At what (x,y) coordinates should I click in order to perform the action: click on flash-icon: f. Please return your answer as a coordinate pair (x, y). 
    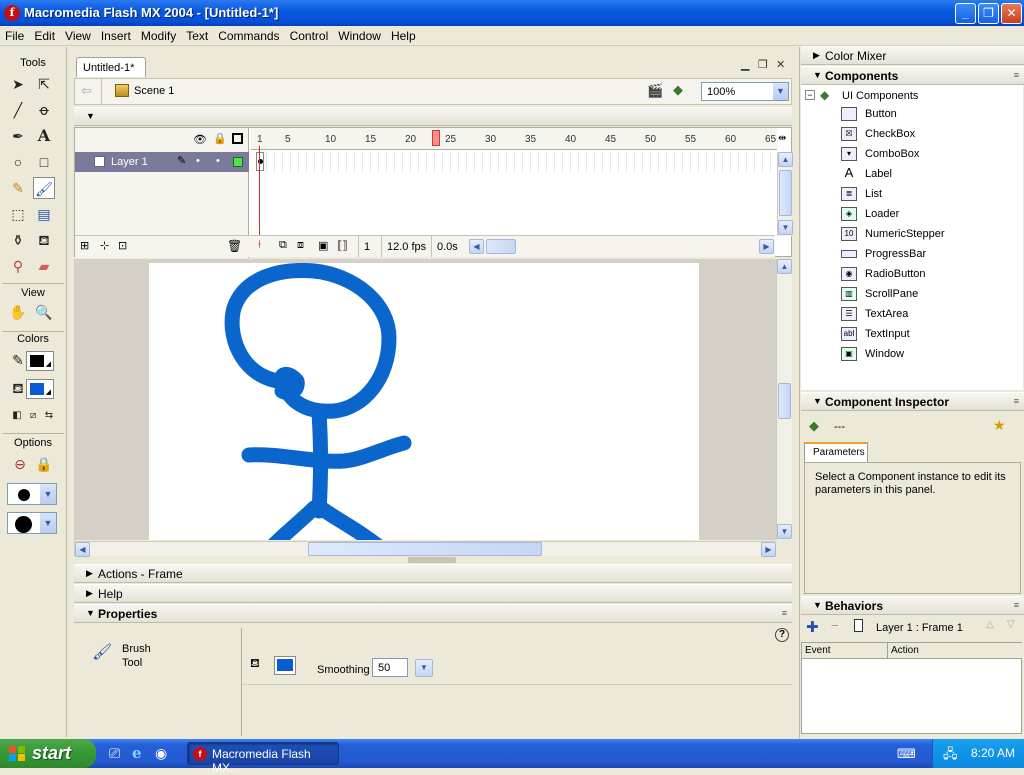
    Looking at the image, I should click on (12, 13).